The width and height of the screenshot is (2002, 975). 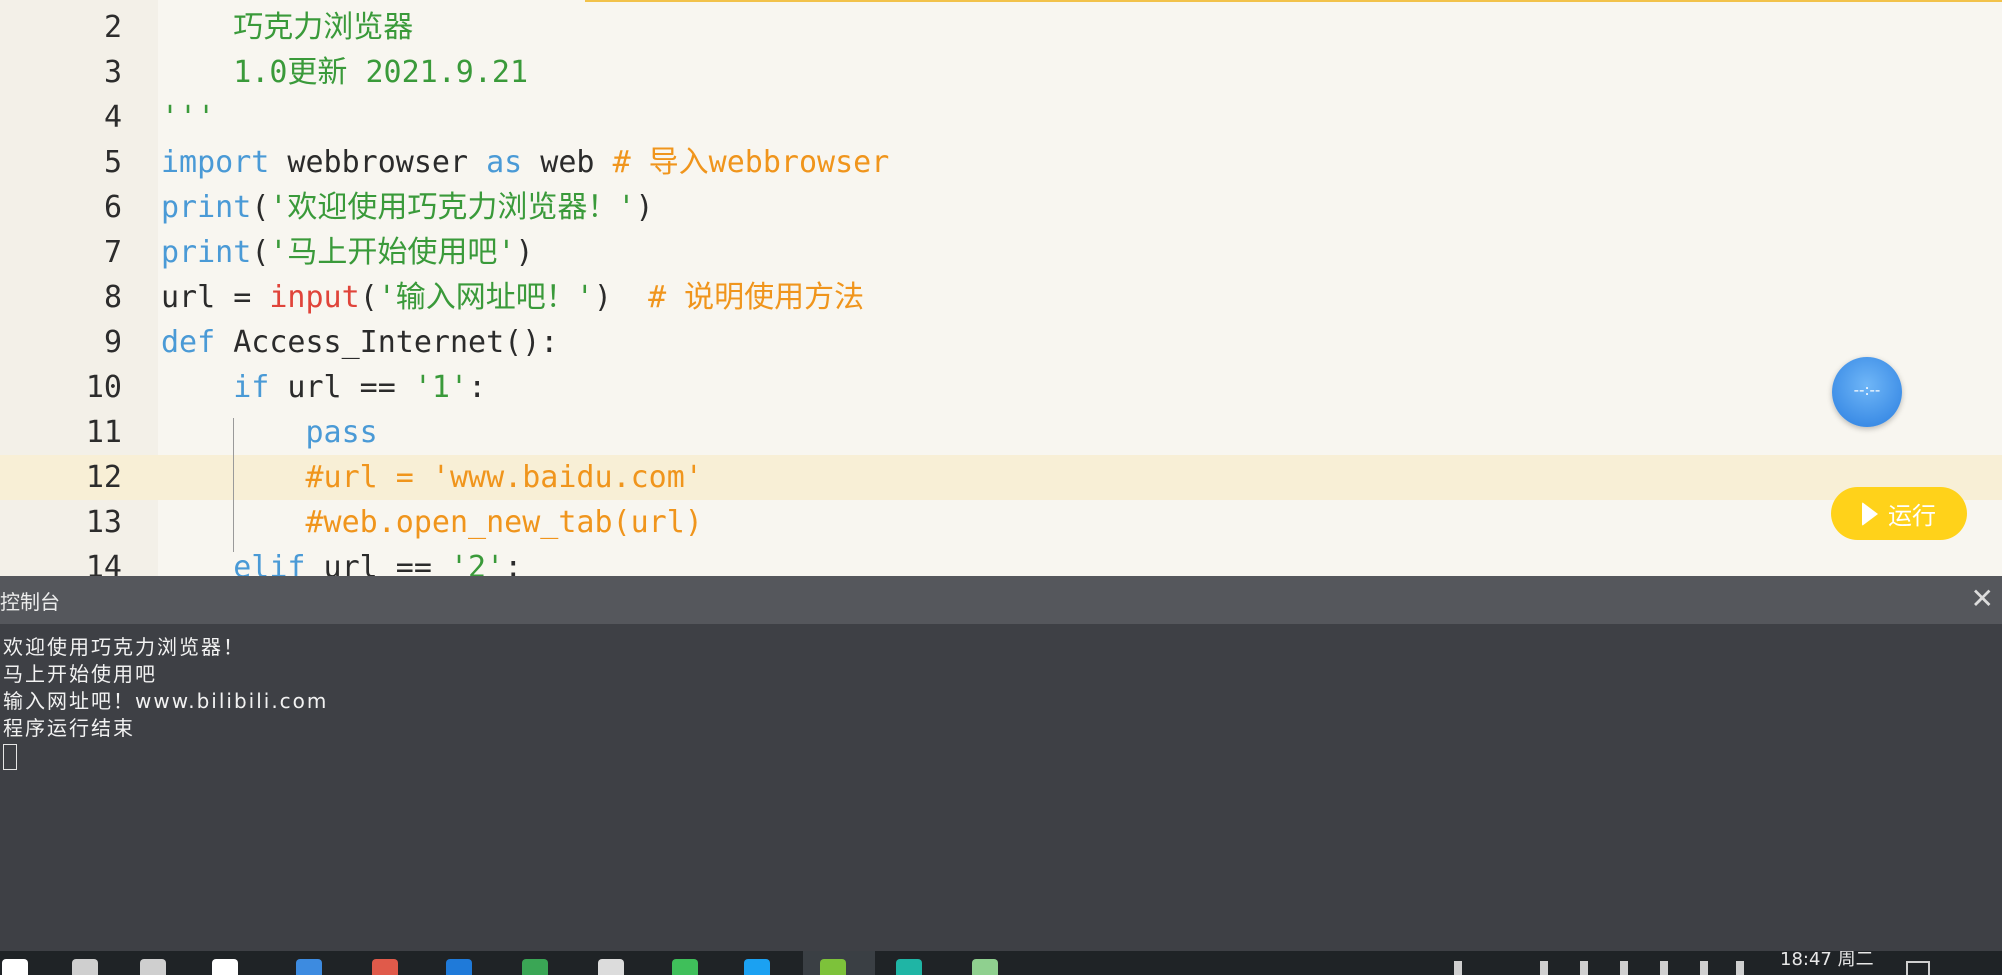 What do you see at coordinates (504, 522) in the screenshot?
I see `code-token: #web.open_new_tab(url)` at bounding box center [504, 522].